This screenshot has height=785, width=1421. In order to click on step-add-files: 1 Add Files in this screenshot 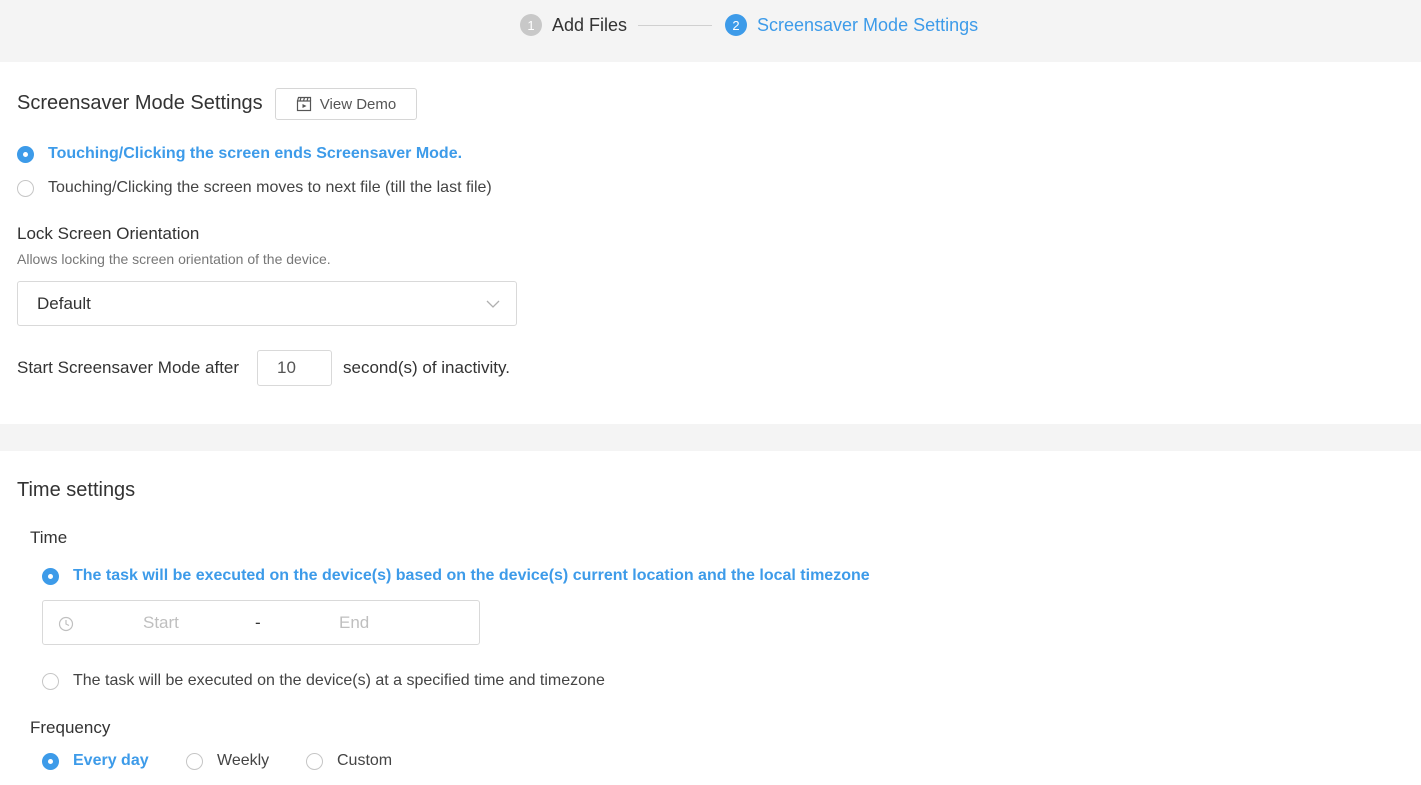, I will do `click(573, 25)`.